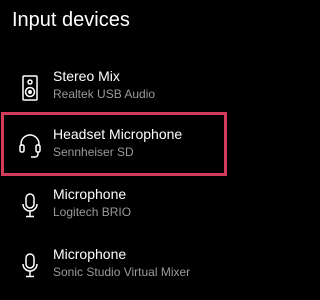 The width and height of the screenshot is (320, 300). What do you see at coordinates (30, 88) in the screenshot?
I see `speaker-icon` at bounding box center [30, 88].